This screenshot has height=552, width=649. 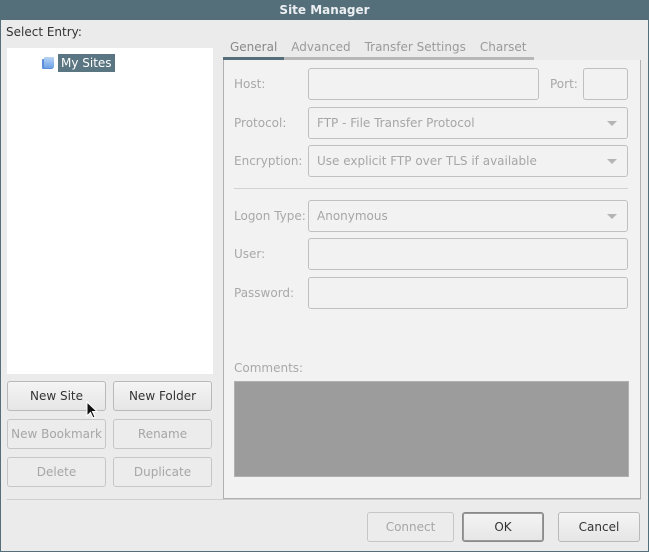 What do you see at coordinates (503, 47) in the screenshot?
I see `tab-charset: Charset` at bounding box center [503, 47].